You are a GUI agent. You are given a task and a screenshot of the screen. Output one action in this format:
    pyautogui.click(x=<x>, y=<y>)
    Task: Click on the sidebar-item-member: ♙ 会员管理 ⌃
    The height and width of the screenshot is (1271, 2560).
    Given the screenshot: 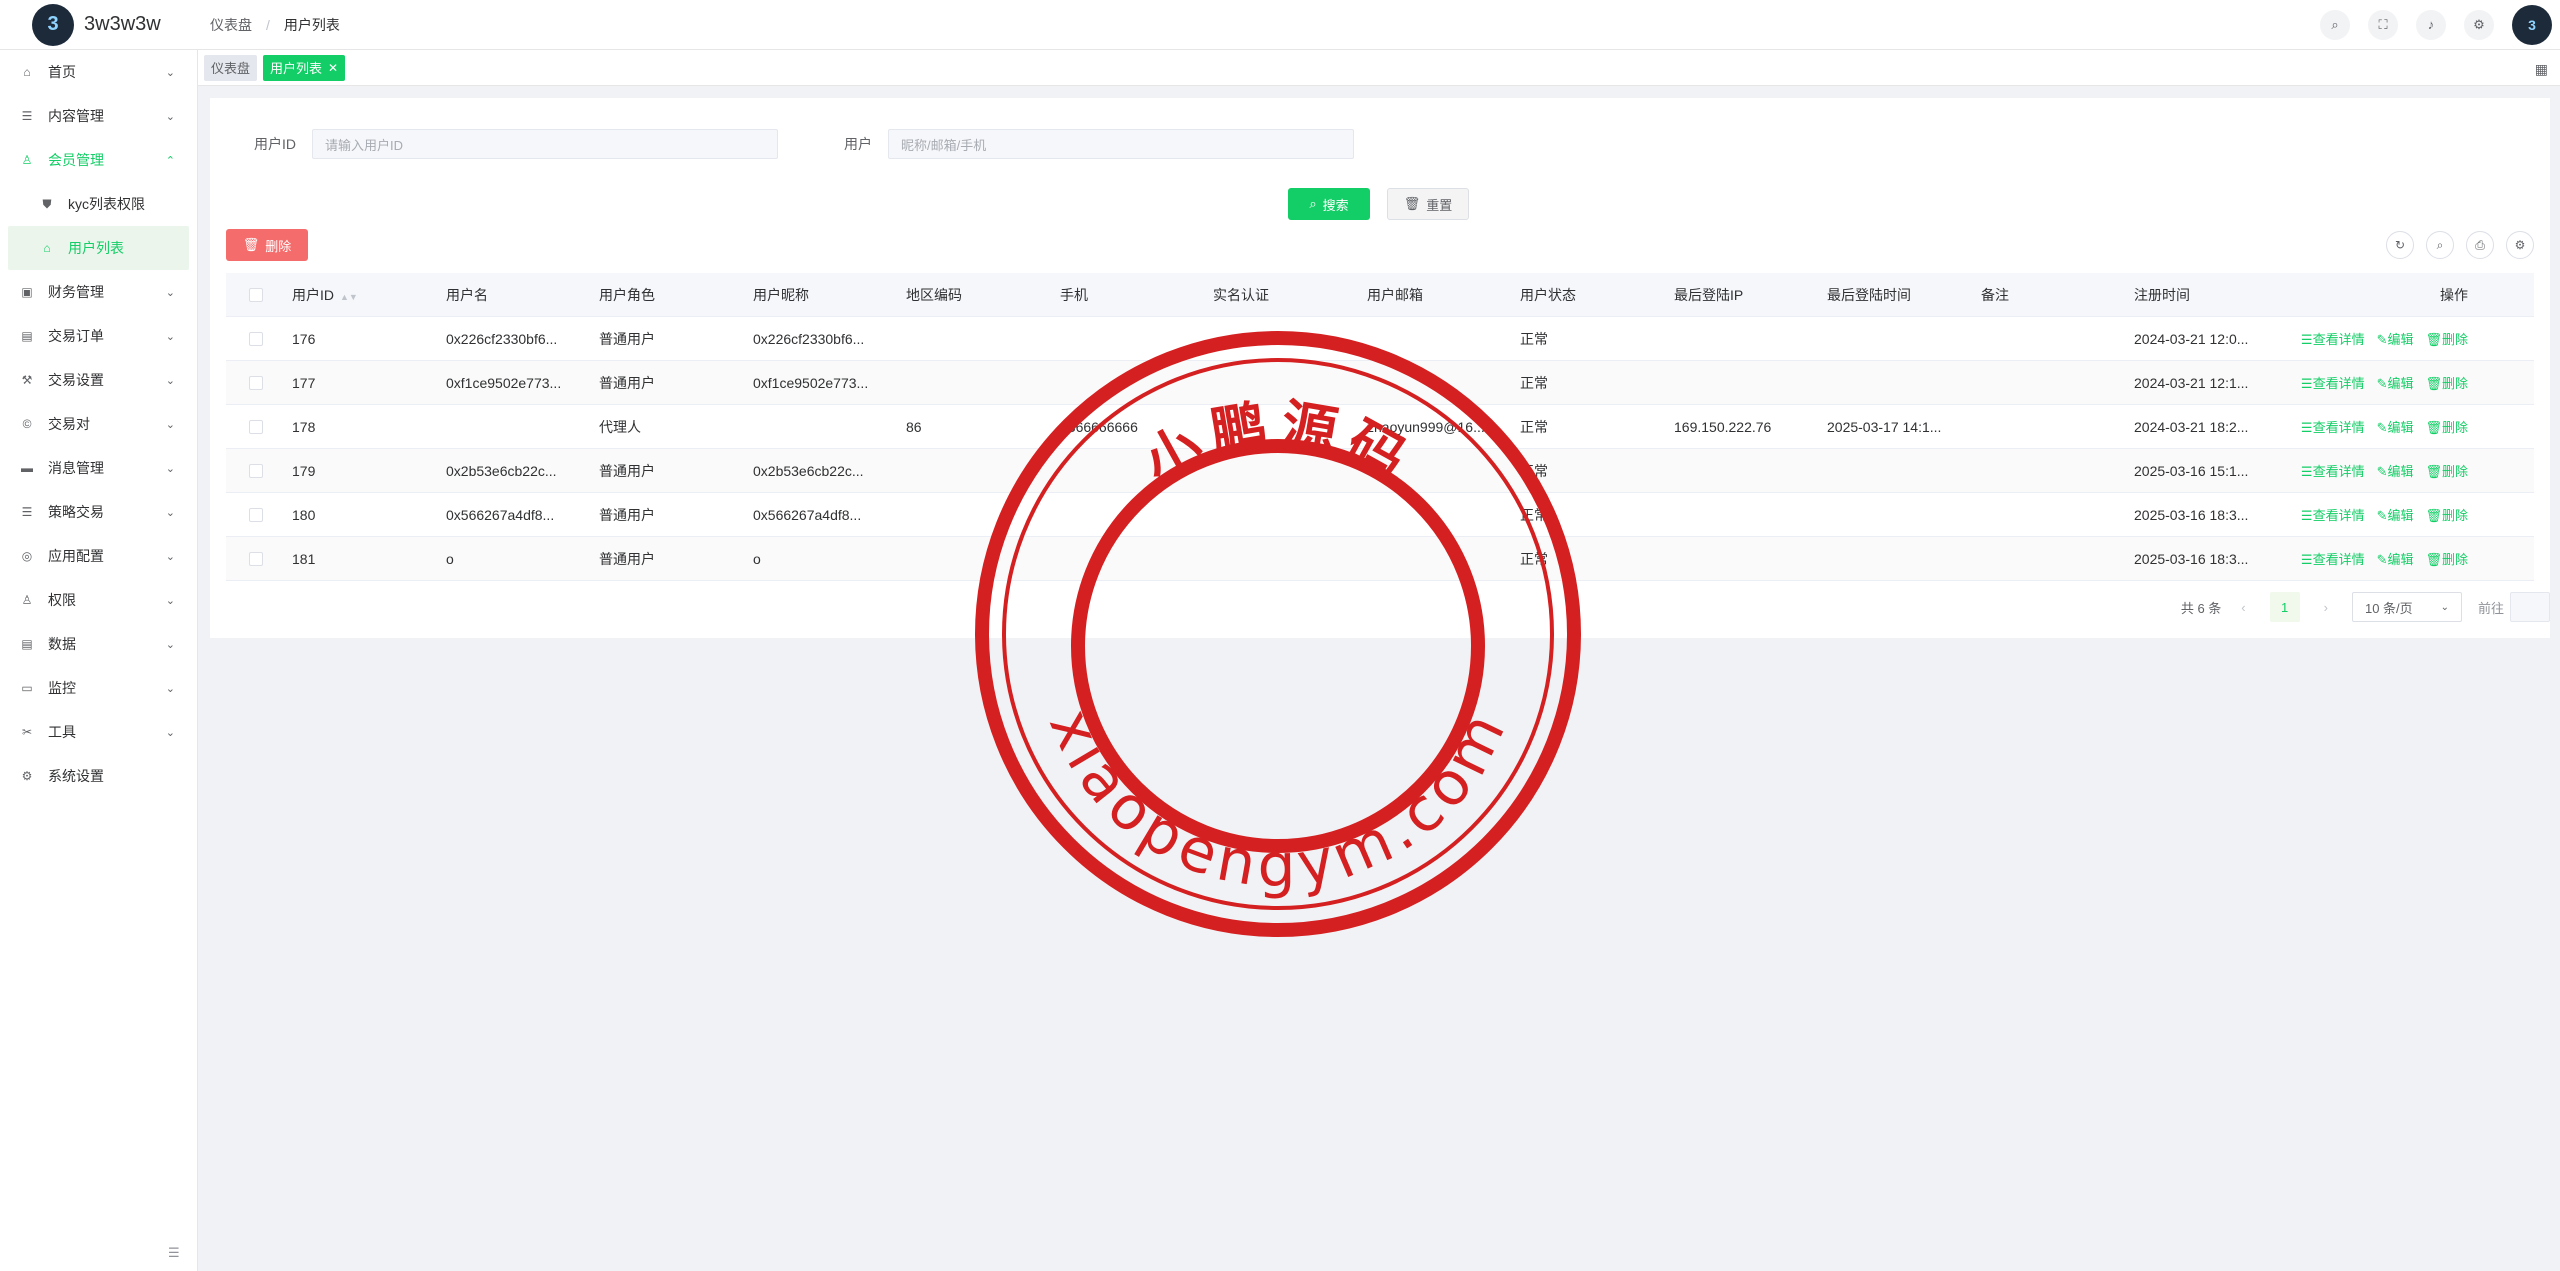 What is the action you would take?
    pyautogui.click(x=98, y=160)
    